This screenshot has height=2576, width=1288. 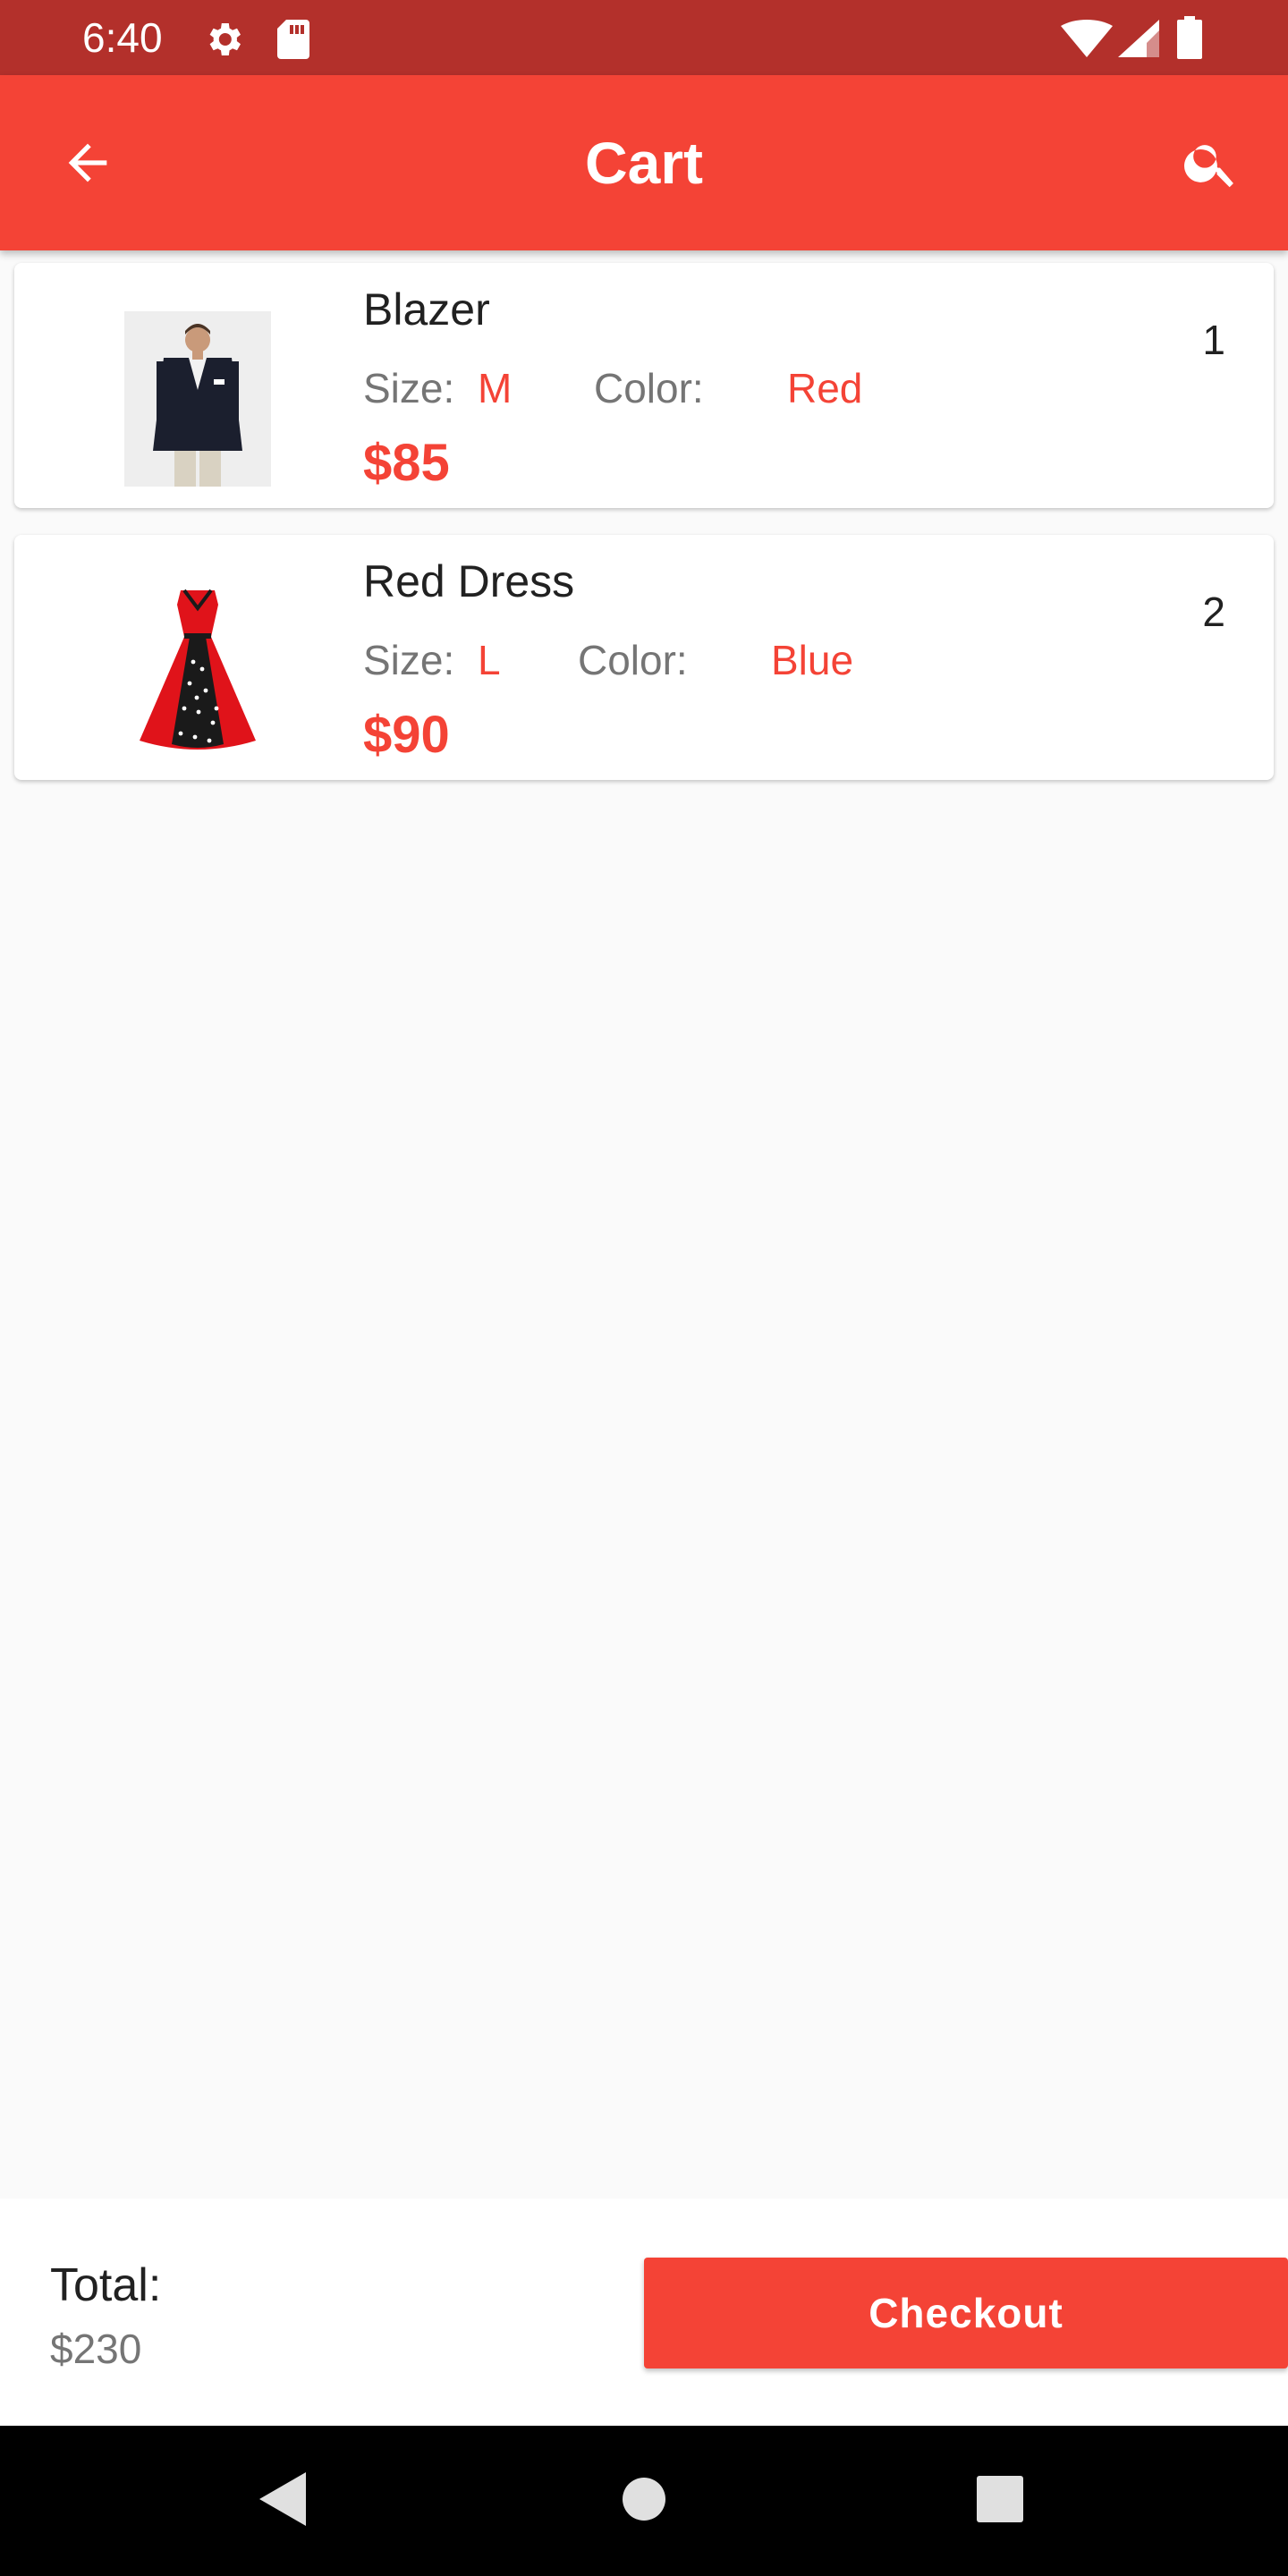 I want to click on item-quantity: 1, so click(x=1213, y=340).